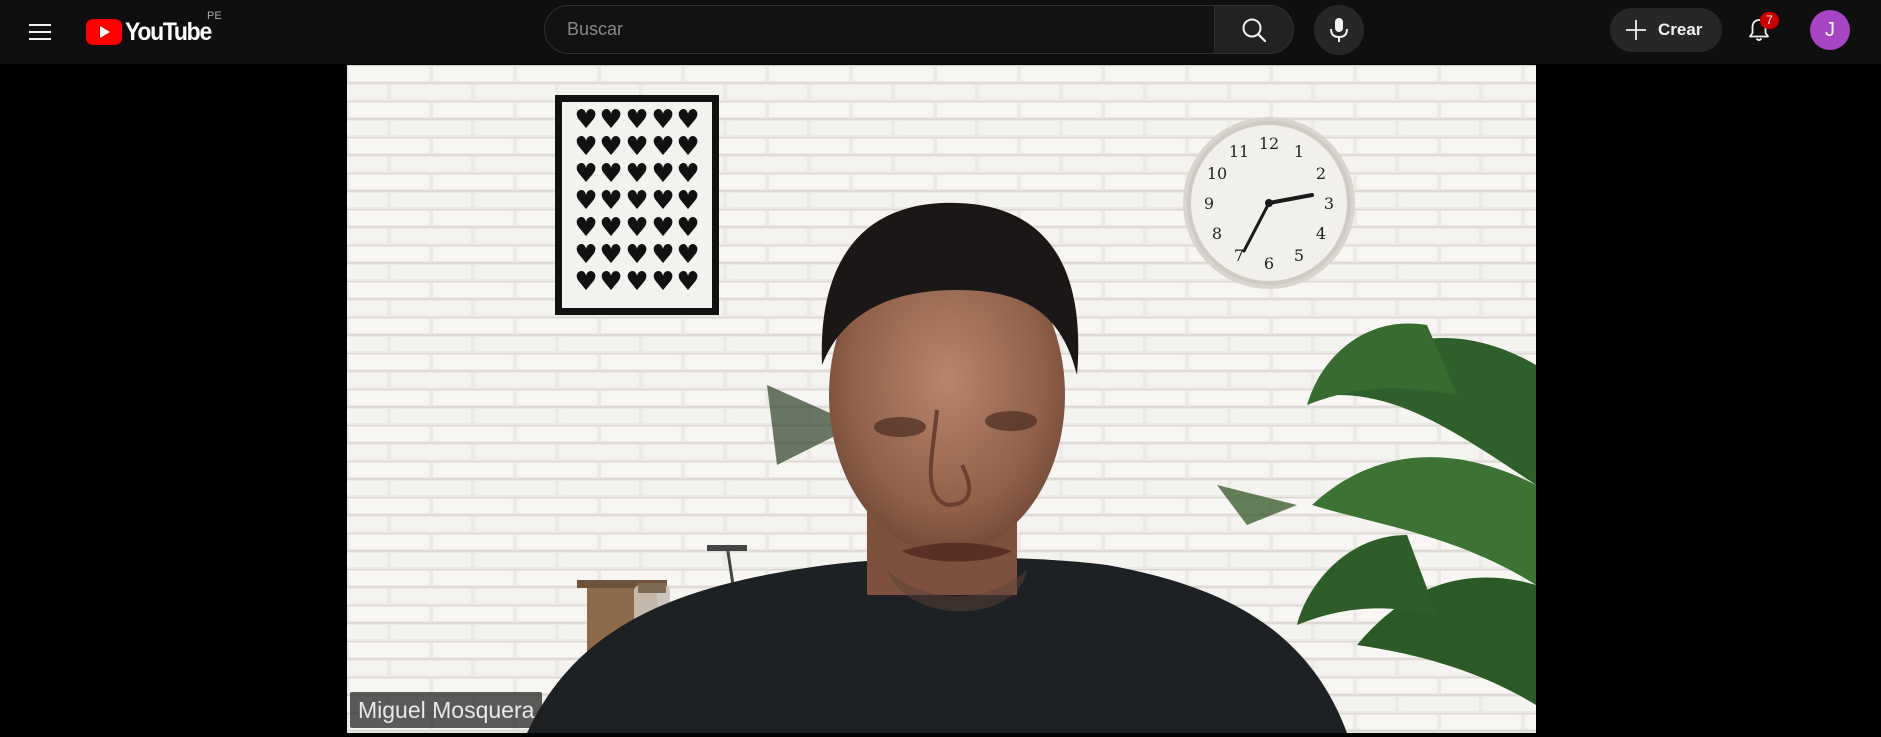 This screenshot has width=1881, height=737. I want to click on youtube-logo-link: YouTube, so click(152, 32).